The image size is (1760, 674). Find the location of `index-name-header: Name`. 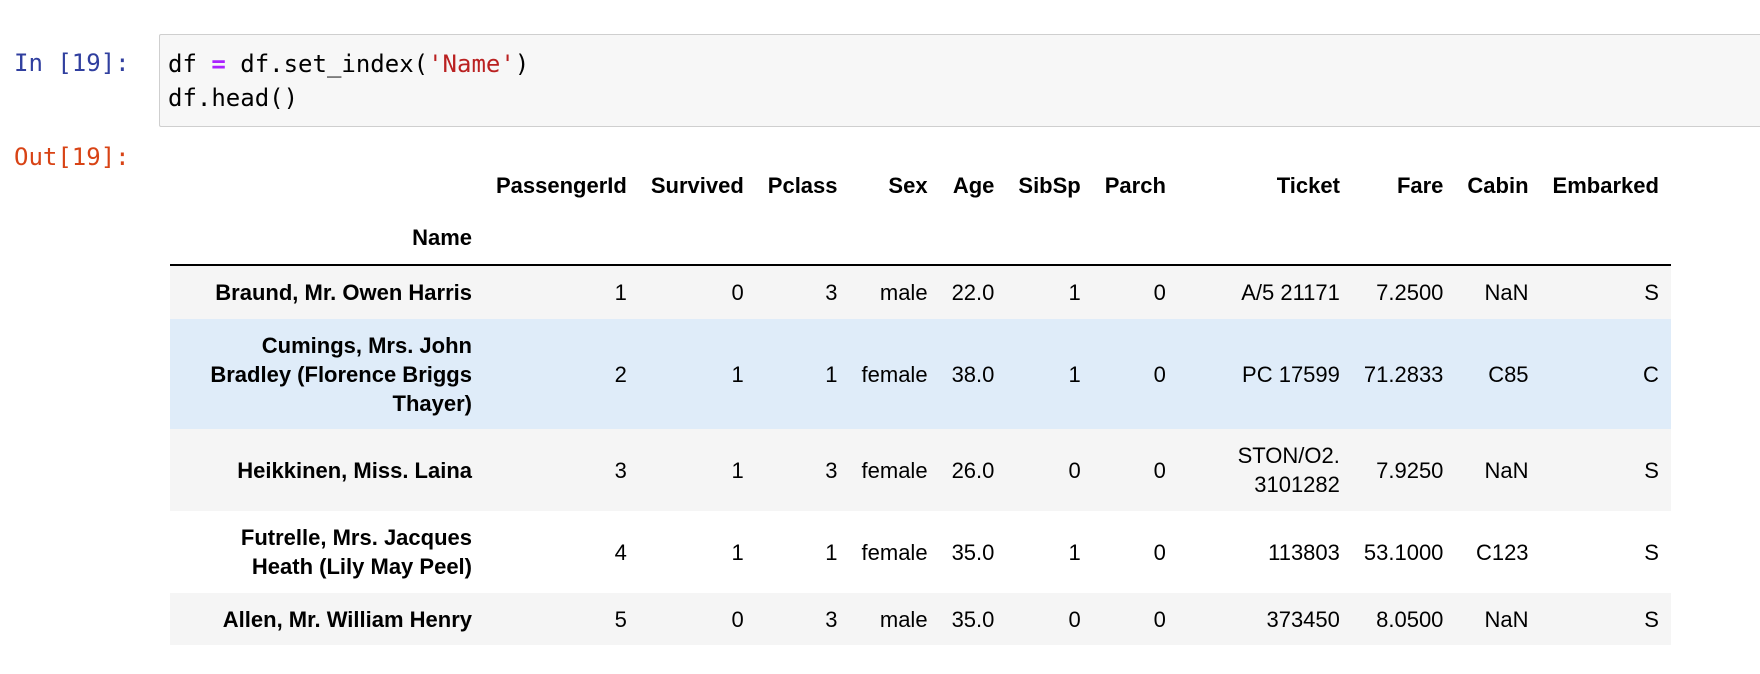

index-name-header: Name is located at coordinates (327, 239).